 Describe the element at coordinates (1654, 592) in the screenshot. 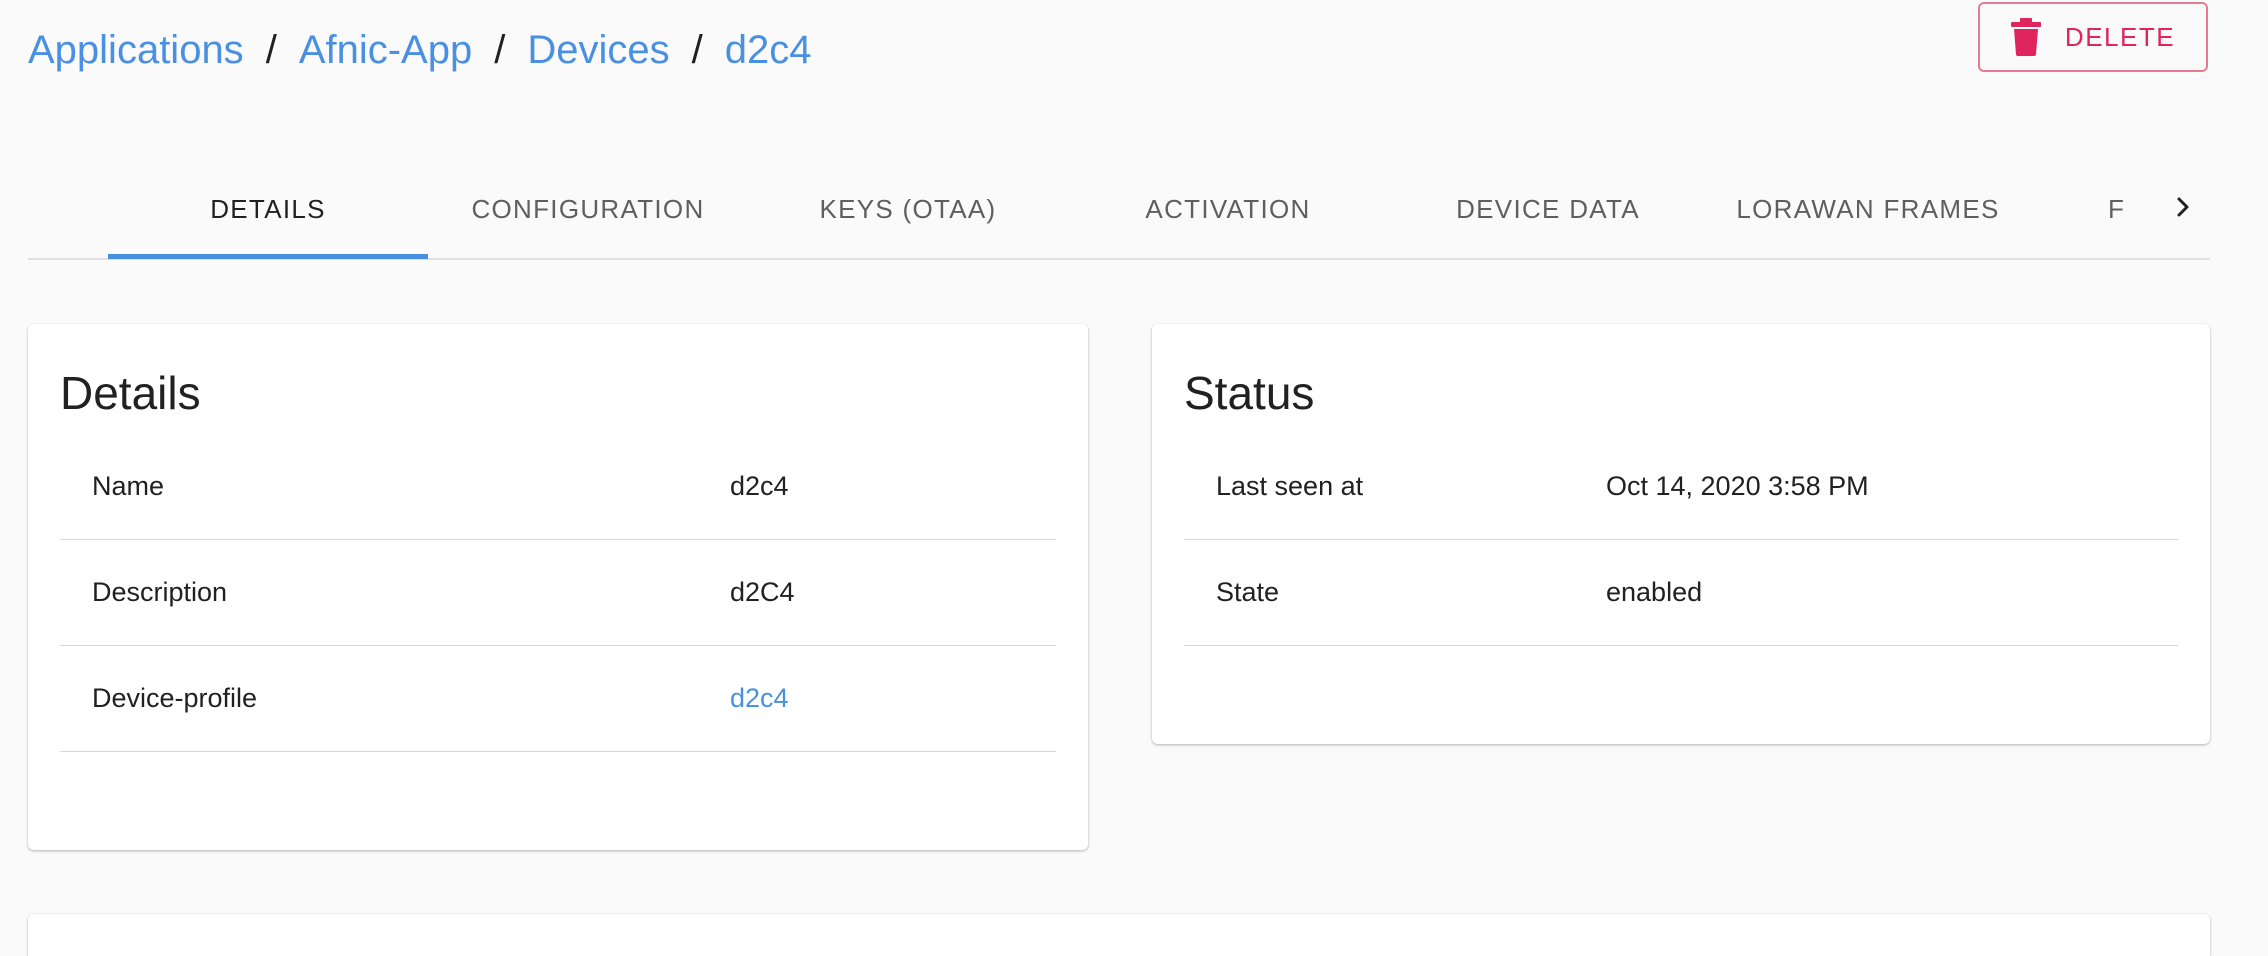

I see `status-value: enabled` at that location.